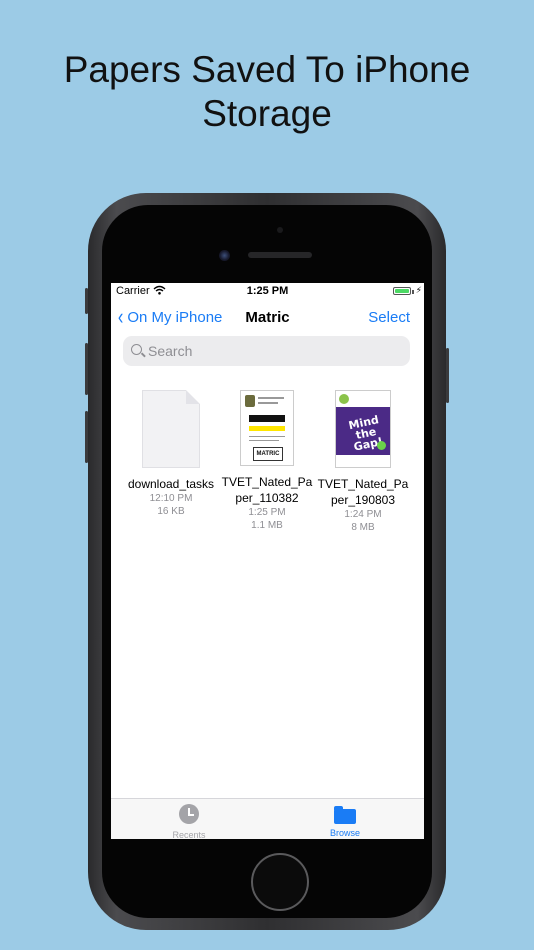 The image size is (534, 950). I want to click on file-time: 1:24 PM, so click(363, 514).